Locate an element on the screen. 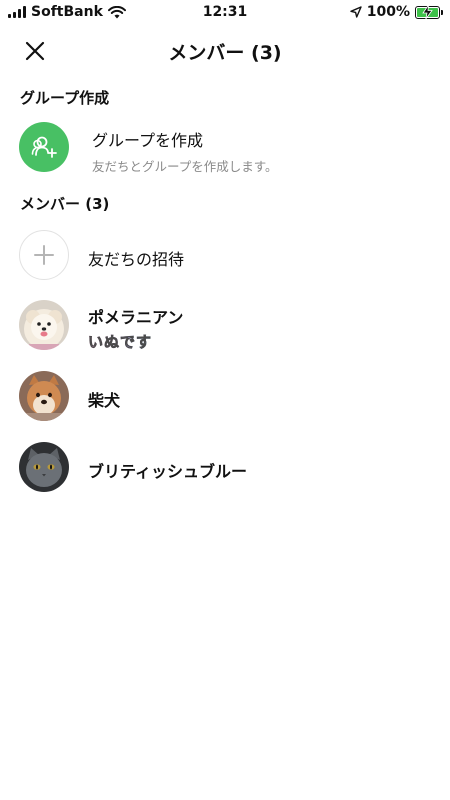  section-label-group-create: グループ作成 is located at coordinates (65, 98).